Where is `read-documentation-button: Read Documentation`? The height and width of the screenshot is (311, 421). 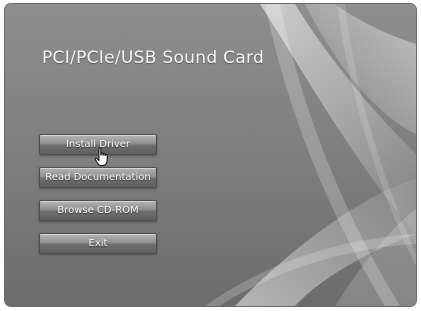
read-documentation-button: Read Documentation is located at coordinates (98, 177).